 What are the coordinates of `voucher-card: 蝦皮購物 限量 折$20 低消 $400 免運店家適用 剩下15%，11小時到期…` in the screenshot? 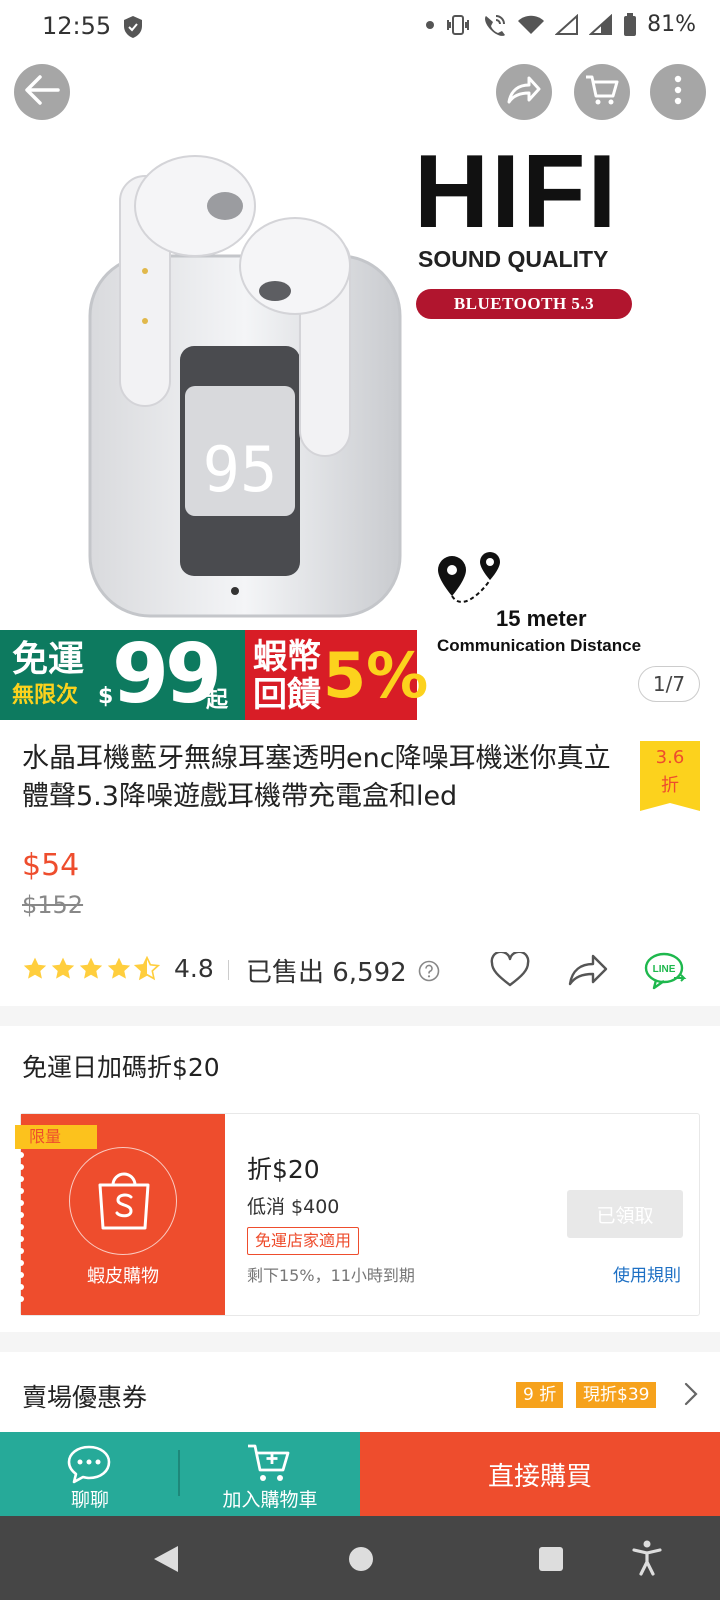 It's located at (357, 1214).